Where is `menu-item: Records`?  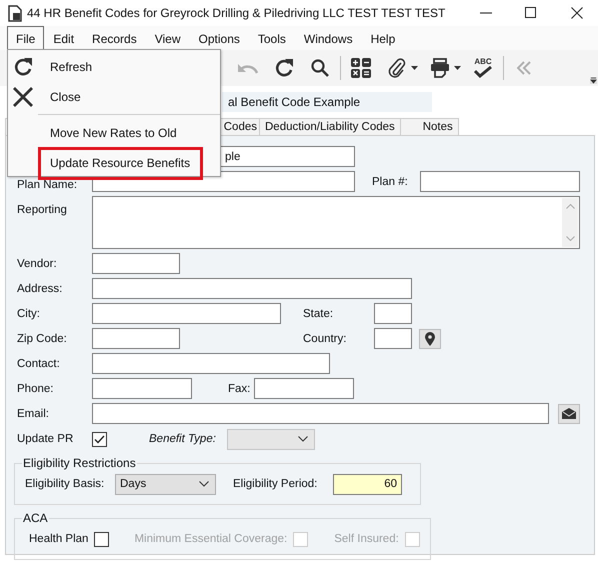 menu-item: Records is located at coordinates (114, 38).